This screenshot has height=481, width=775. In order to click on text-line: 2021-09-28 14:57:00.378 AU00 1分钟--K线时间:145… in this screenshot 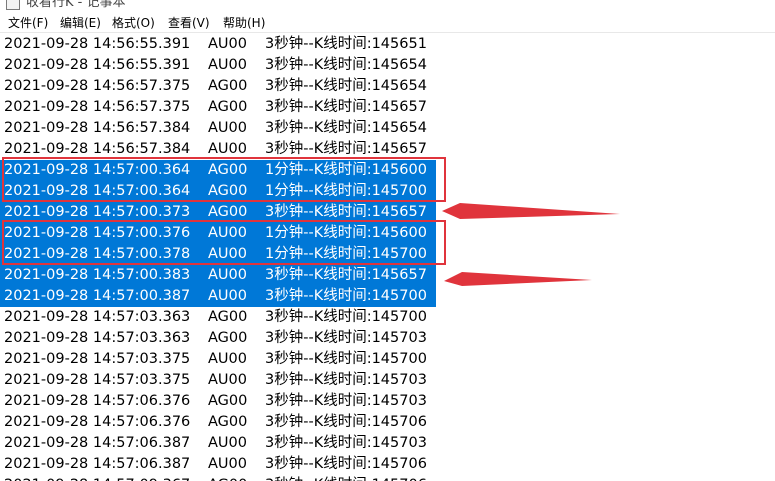, I will do `click(218, 254)`.